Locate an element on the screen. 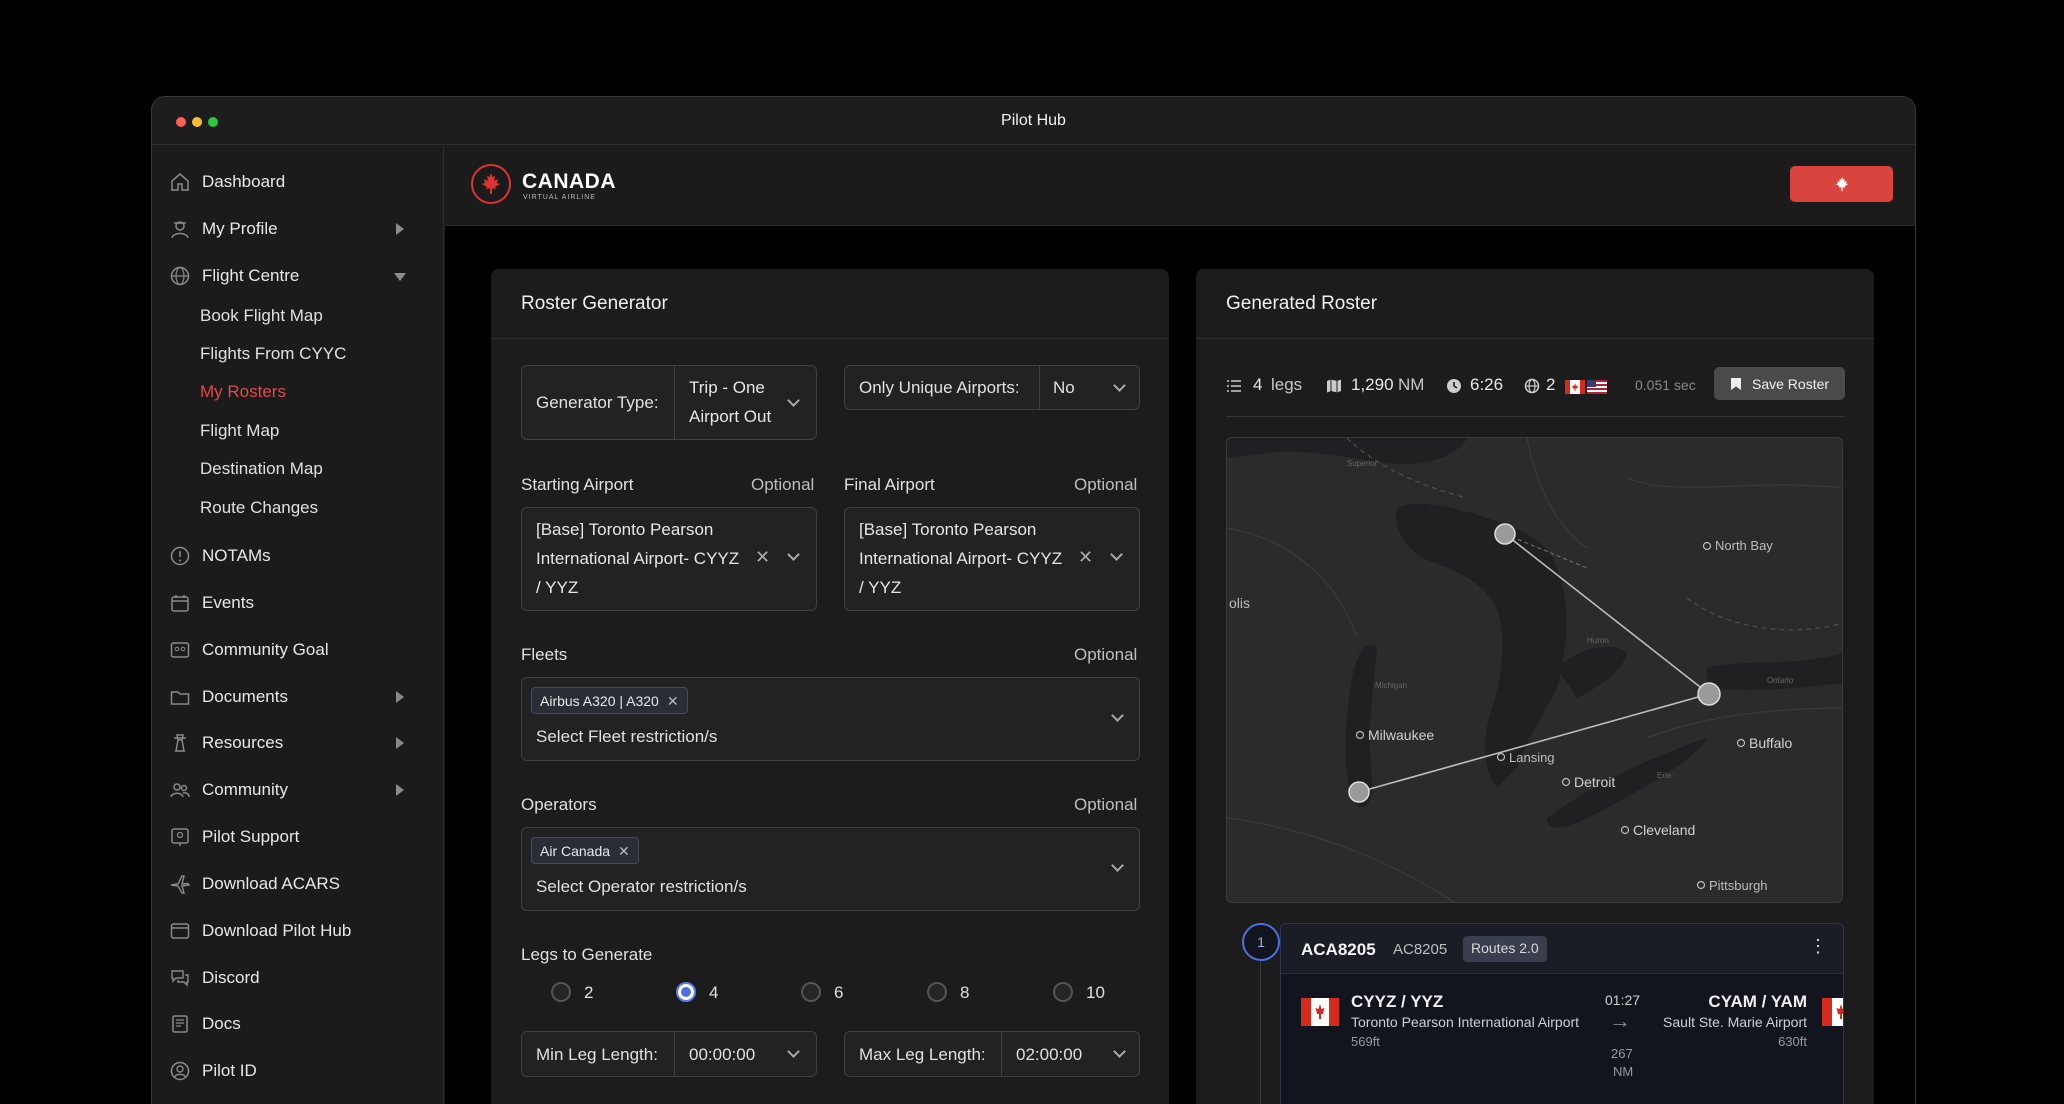  support-icon is located at coordinates (180, 837).